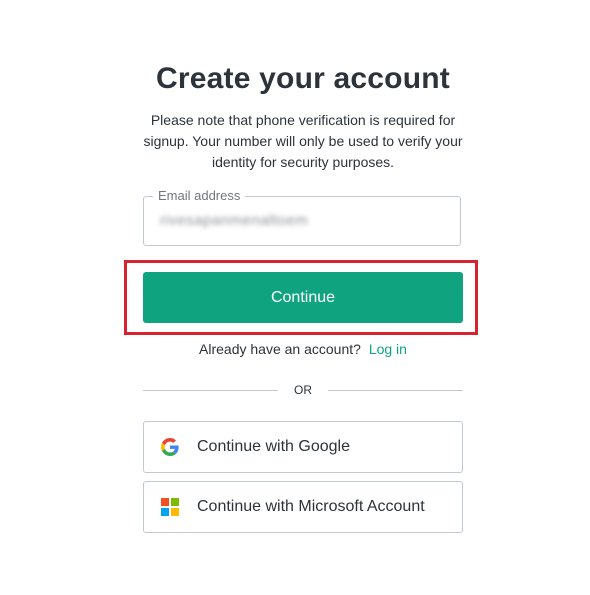 This screenshot has height=595, width=590. Describe the element at coordinates (170, 447) in the screenshot. I see `google-icon` at that location.